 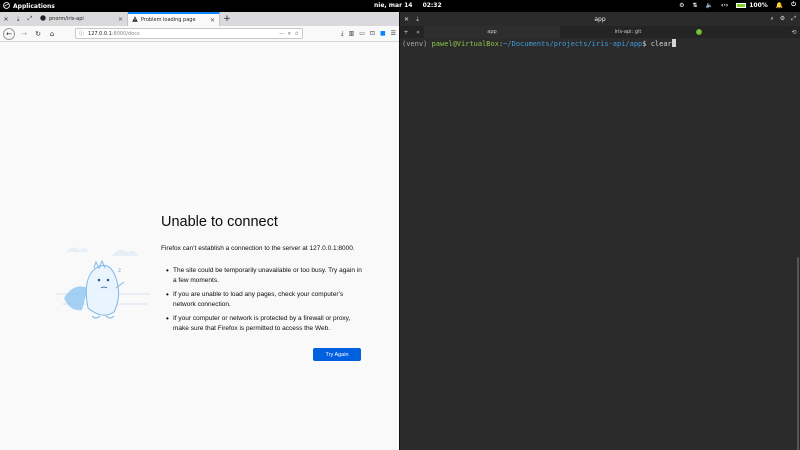 What do you see at coordinates (782, 19) in the screenshot?
I see `settings-gear-icon: ⚙` at bounding box center [782, 19].